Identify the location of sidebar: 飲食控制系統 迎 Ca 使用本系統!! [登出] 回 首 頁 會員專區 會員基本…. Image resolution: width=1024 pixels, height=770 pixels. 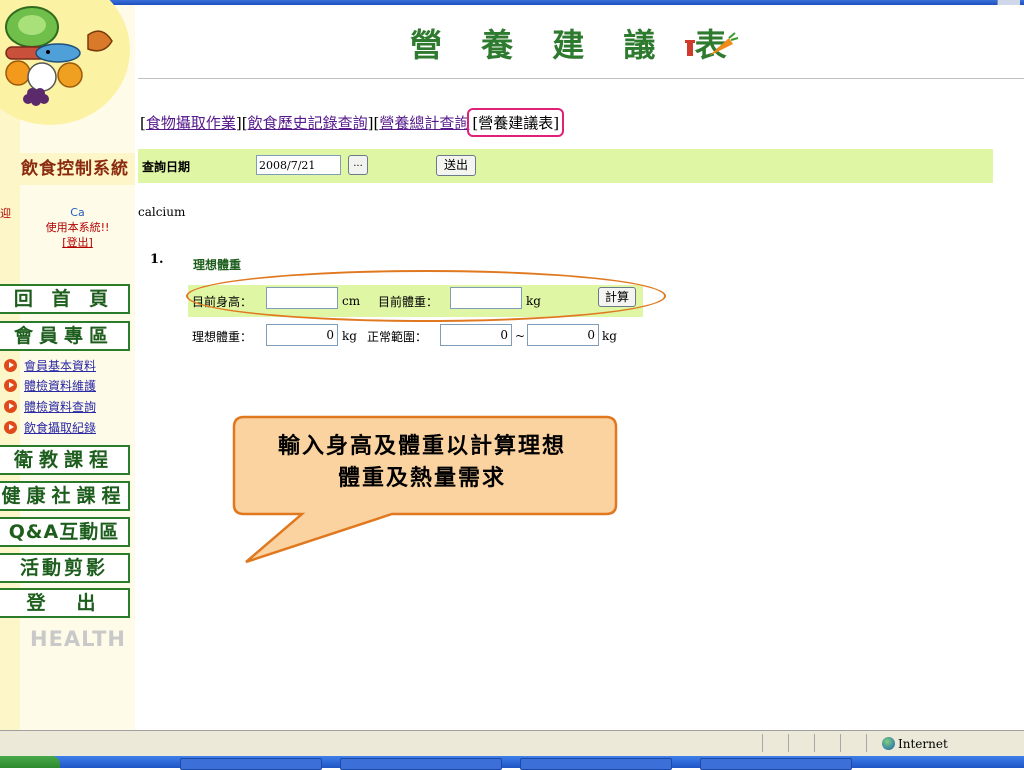
(67, 365).